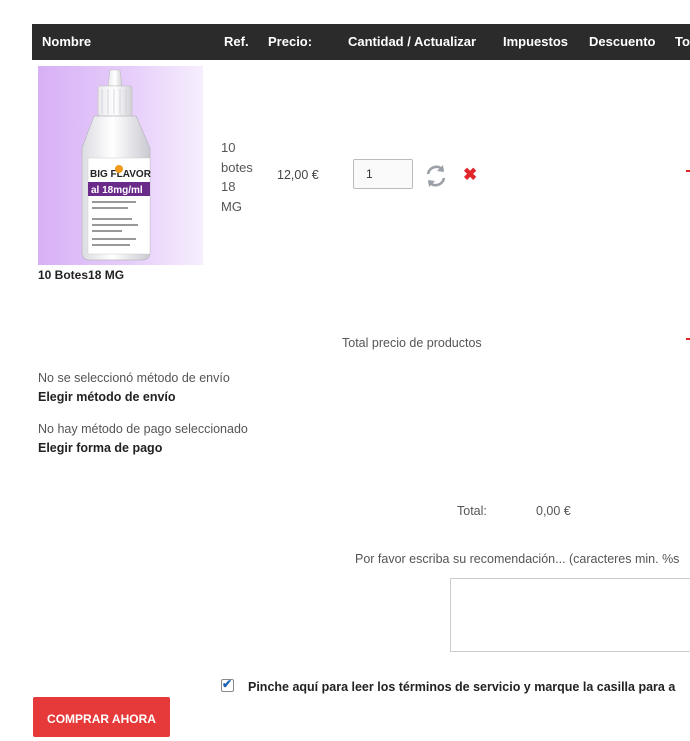 This screenshot has height=741, width=690. I want to click on total-label: Total:, so click(472, 511).